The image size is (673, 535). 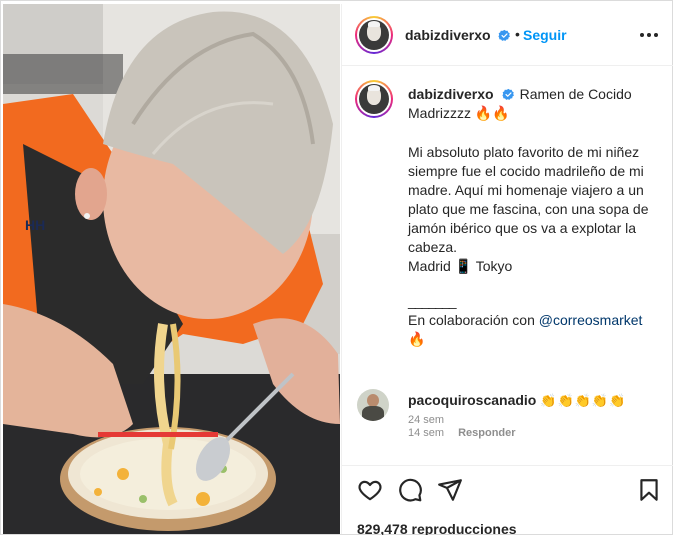 I want to click on comment-text: pacoquiroscanadio 👏👏👏👏👏, so click(x=517, y=401).